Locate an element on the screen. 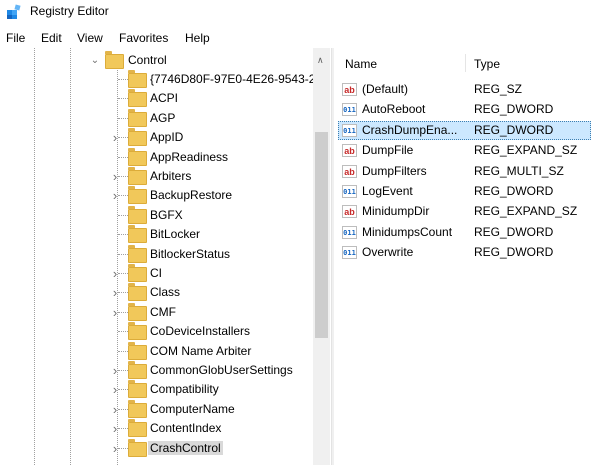  value-row: 011 Overwrite REG_DWORD is located at coordinates (462, 252).